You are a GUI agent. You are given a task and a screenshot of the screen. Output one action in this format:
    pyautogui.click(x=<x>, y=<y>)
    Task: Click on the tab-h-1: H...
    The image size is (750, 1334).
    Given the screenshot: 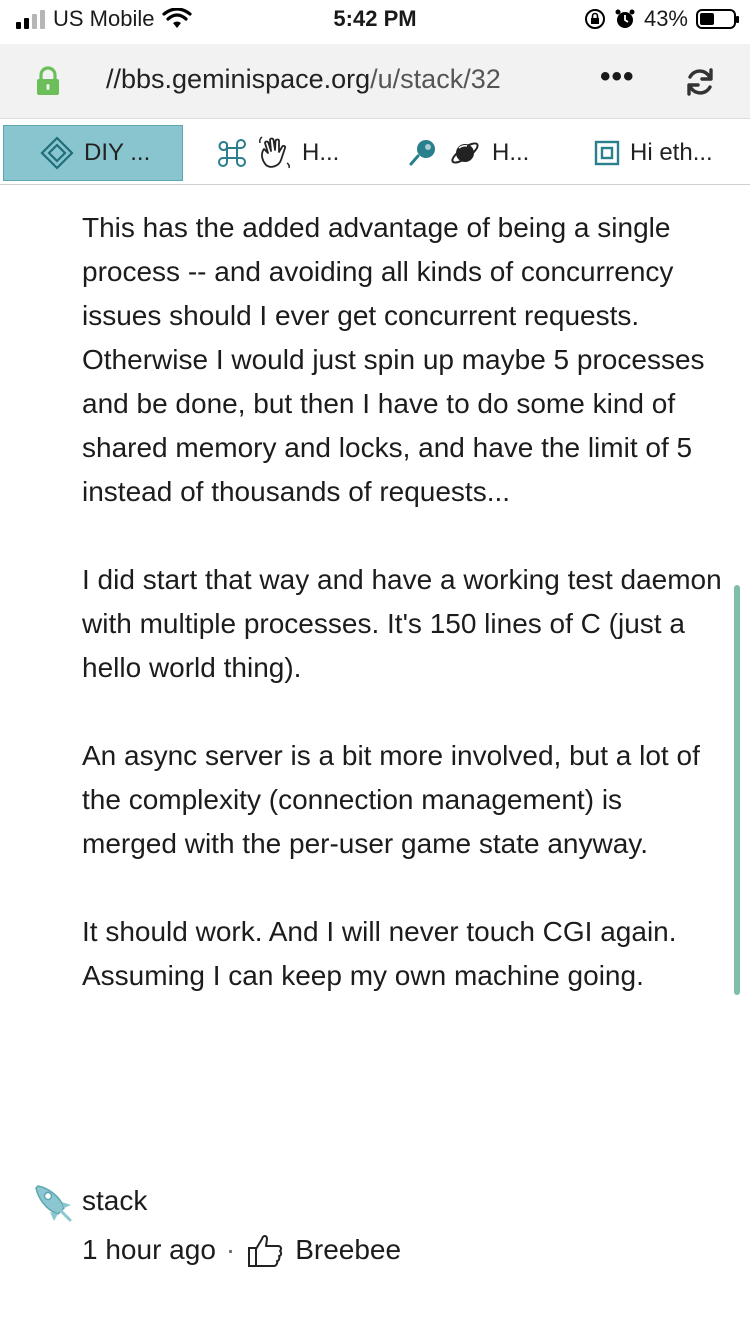 What is the action you would take?
    pyautogui.click(x=278, y=153)
    